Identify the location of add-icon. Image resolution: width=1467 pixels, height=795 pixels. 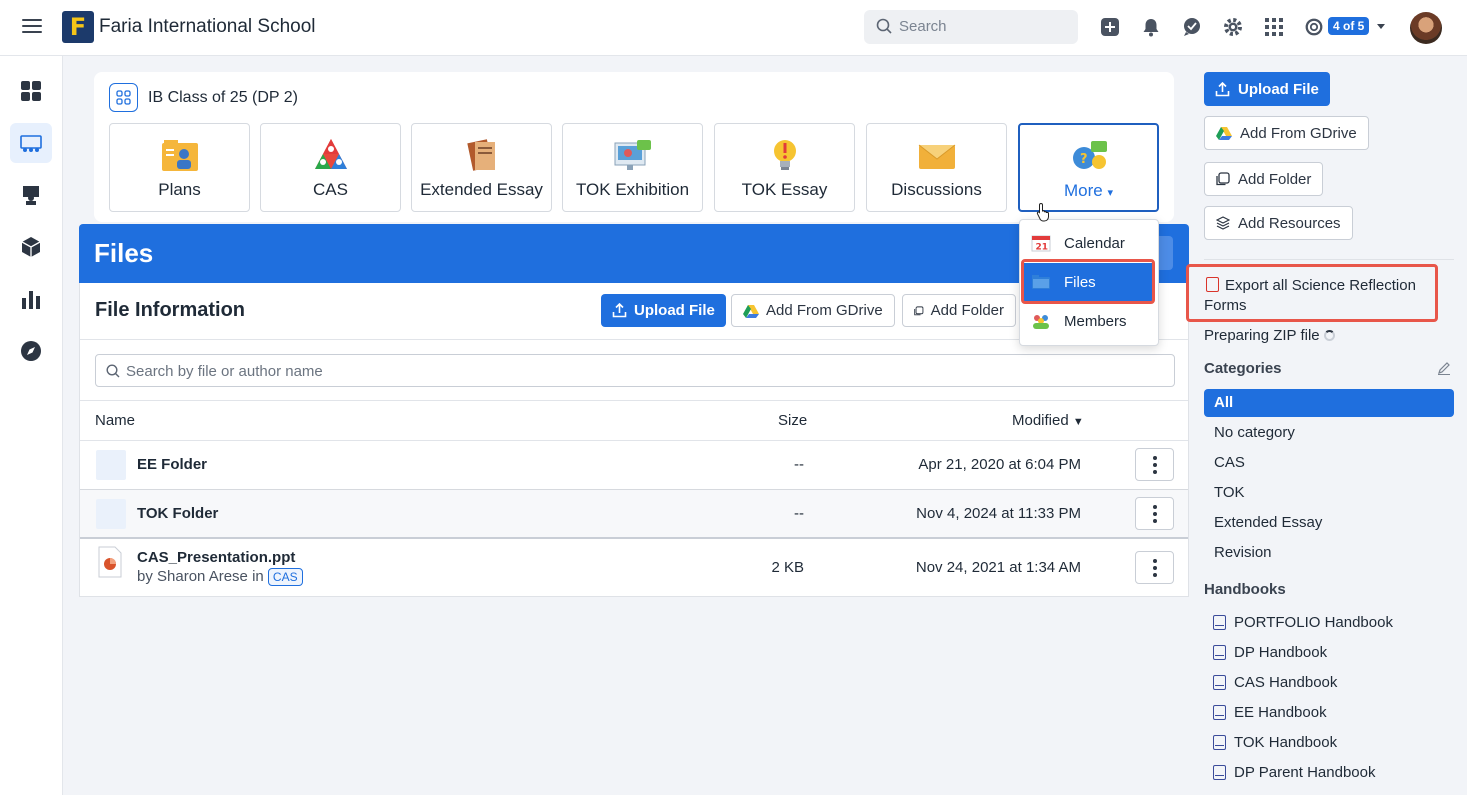
(1110, 27).